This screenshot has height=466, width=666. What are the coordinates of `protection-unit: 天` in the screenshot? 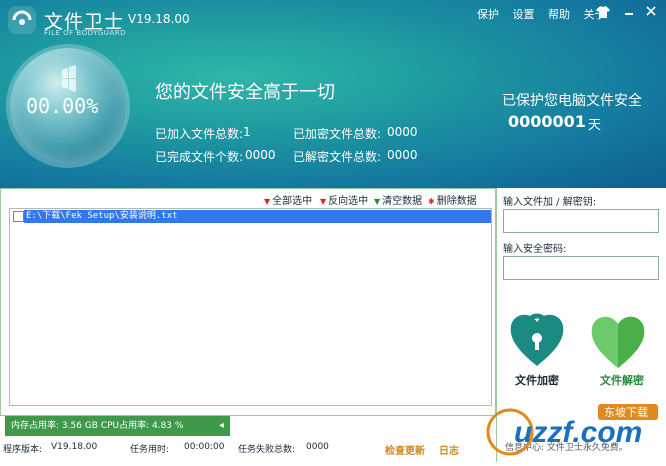 It's located at (595, 125).